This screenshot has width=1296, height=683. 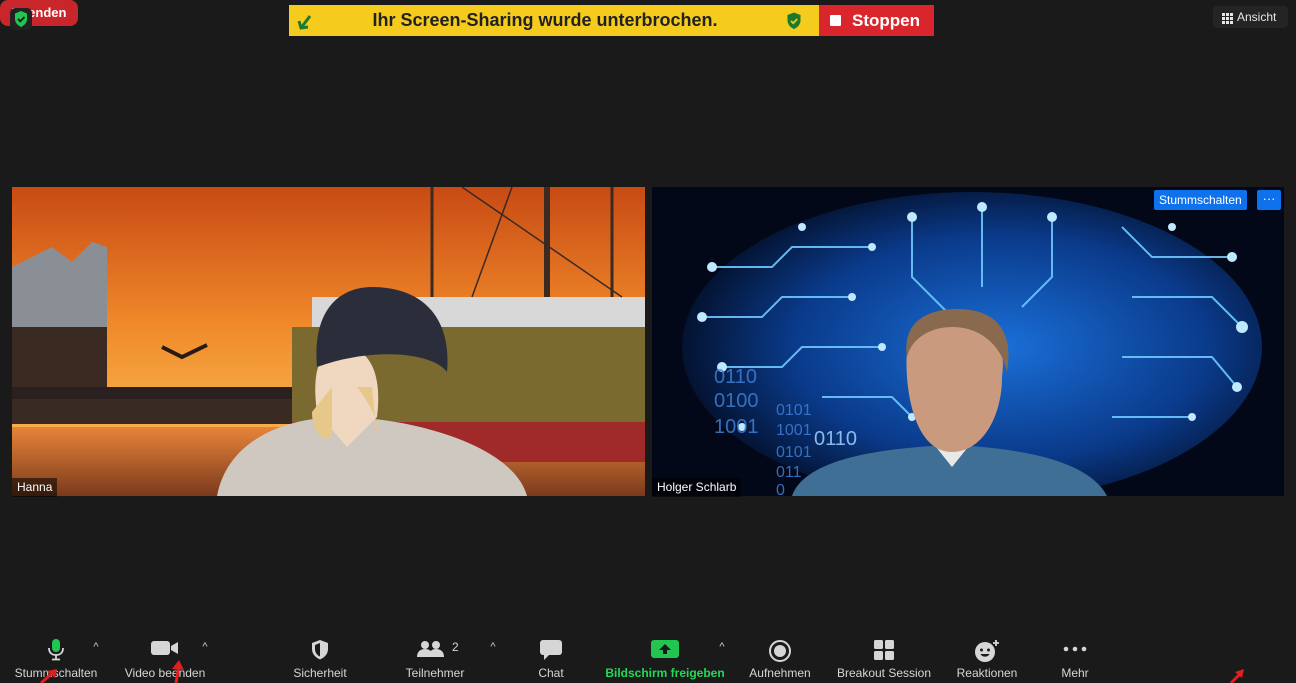 What do you see at coordinates (665, 649) in the screenshot?
I see `share-screen-icon` at bounding box center [665, 649].